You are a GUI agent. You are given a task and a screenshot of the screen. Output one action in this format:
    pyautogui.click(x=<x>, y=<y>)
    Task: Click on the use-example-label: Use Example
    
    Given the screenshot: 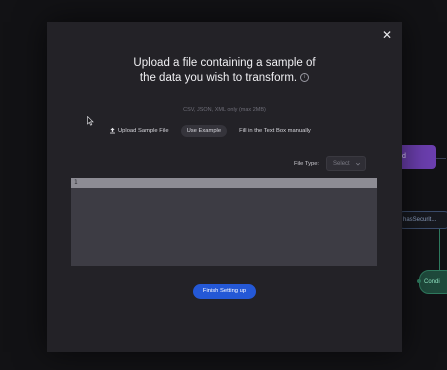 What is the action you would take?
    pyautogui.click(x=204, y=130)
    